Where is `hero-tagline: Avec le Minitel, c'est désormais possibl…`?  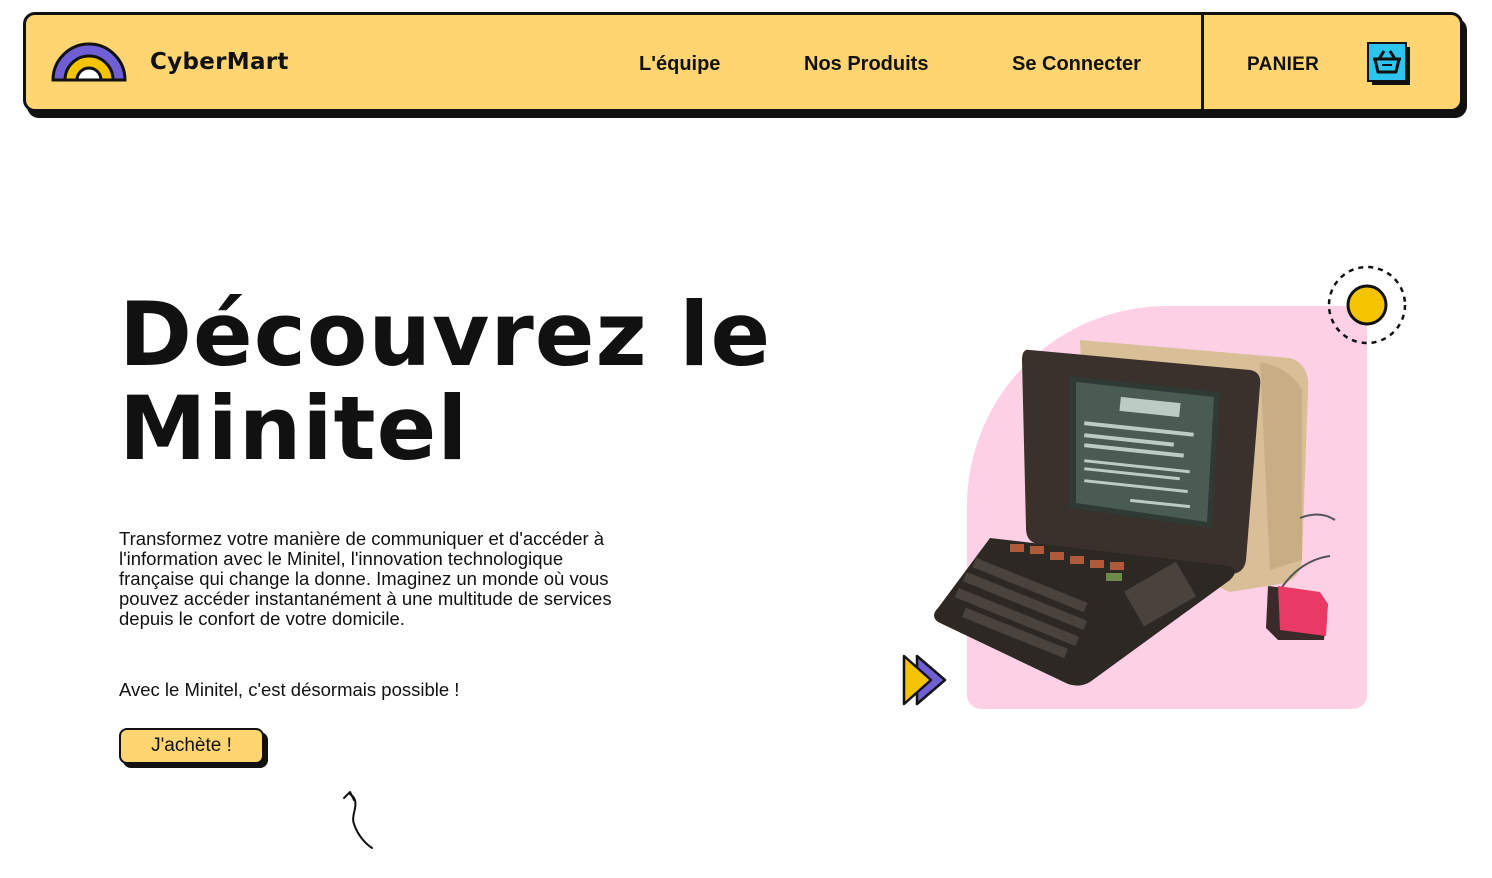 hero-tagline: Avec le Minitel, c'est désormais possibl… is located at coordinates (289, 689).